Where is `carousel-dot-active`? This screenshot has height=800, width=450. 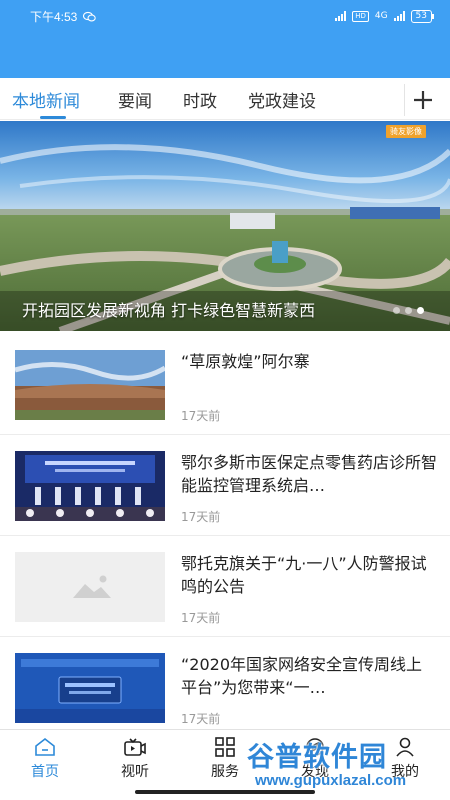 carousel-dot-active is located at coordinates (420, 310).